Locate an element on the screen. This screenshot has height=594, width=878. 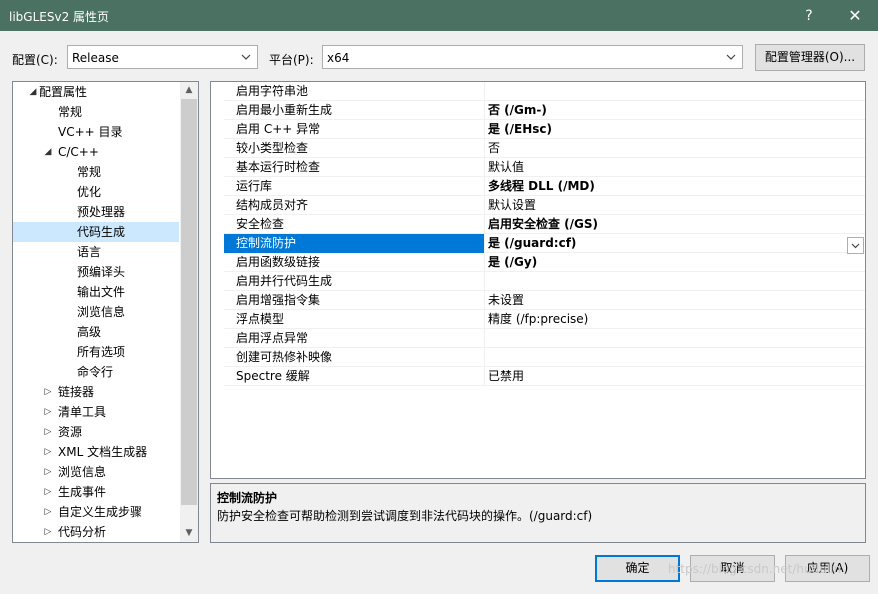
tree-item: 所有选项 is located at coordinates (96, 352).